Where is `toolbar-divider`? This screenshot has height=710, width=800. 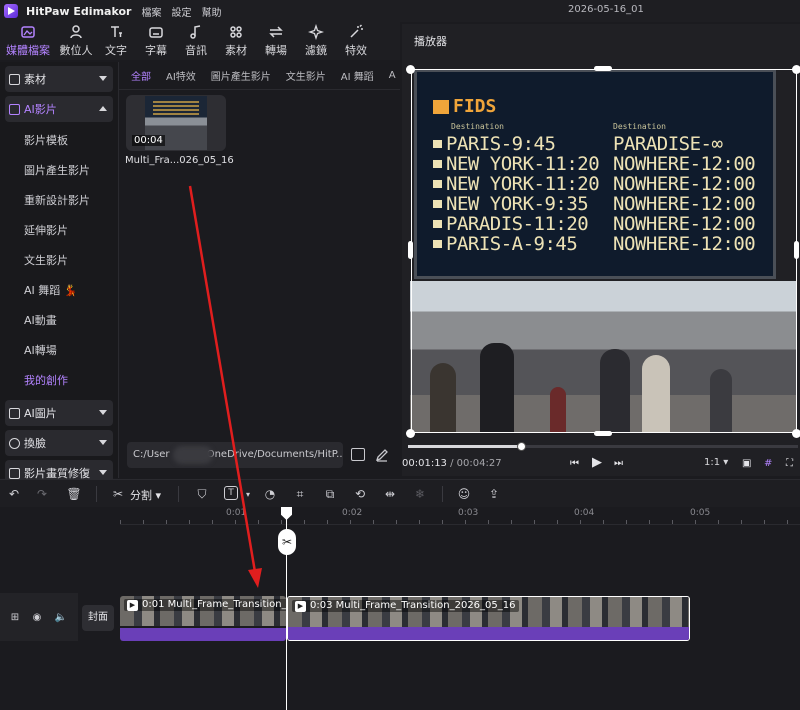
toolbar-divider is located at coordinates (178, 494).